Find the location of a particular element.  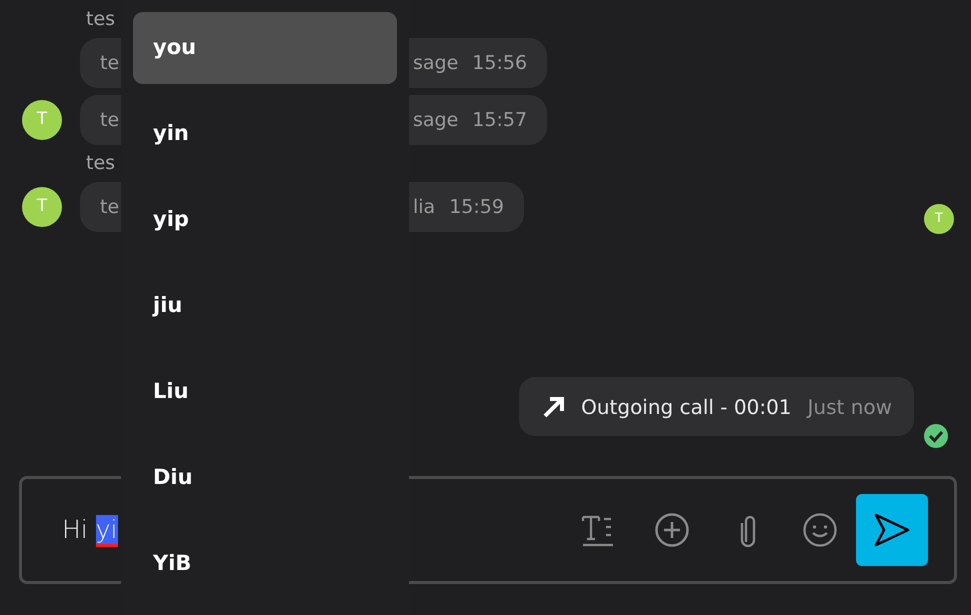

suggestion-item: you is located at coordinates (265, 48).